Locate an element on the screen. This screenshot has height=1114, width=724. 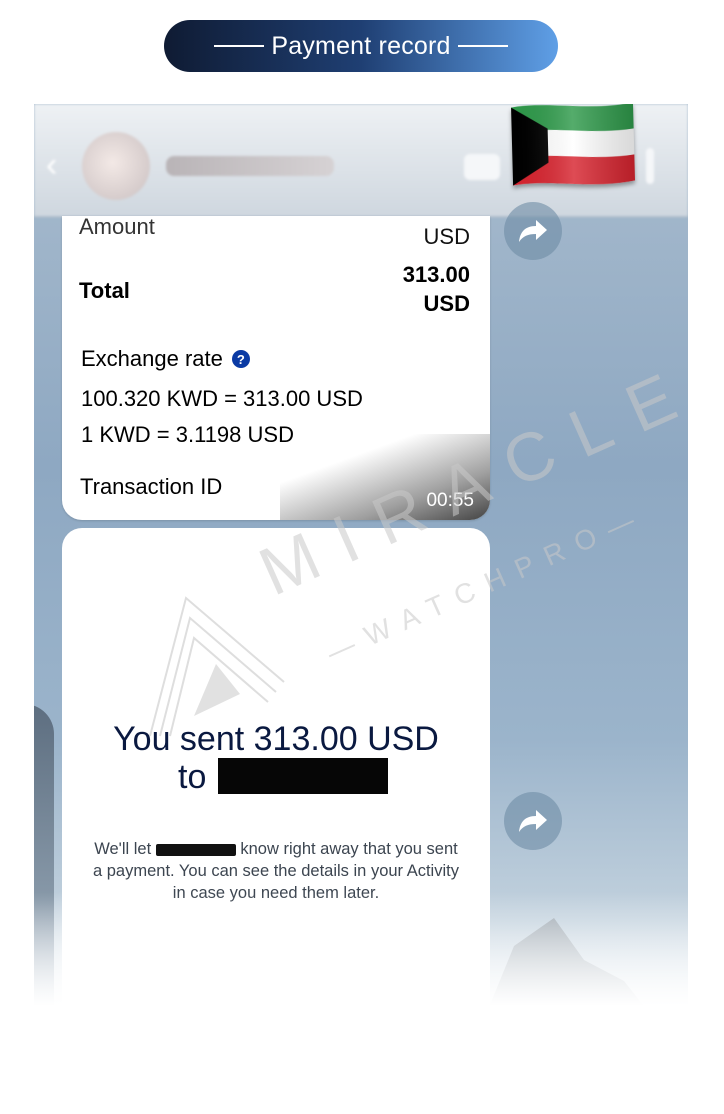
contact-avatar is located at coordinates (116, 166).